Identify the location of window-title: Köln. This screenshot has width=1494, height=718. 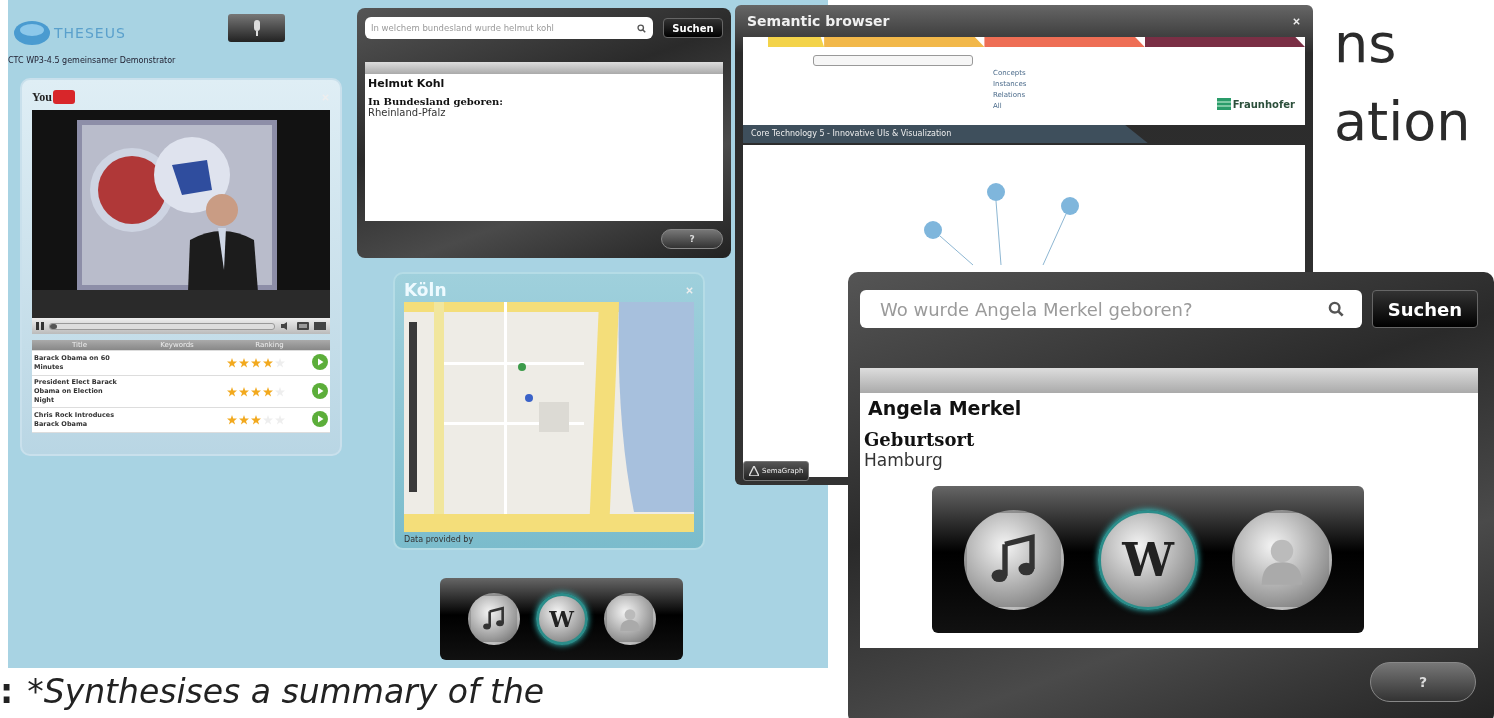
(425, 290).